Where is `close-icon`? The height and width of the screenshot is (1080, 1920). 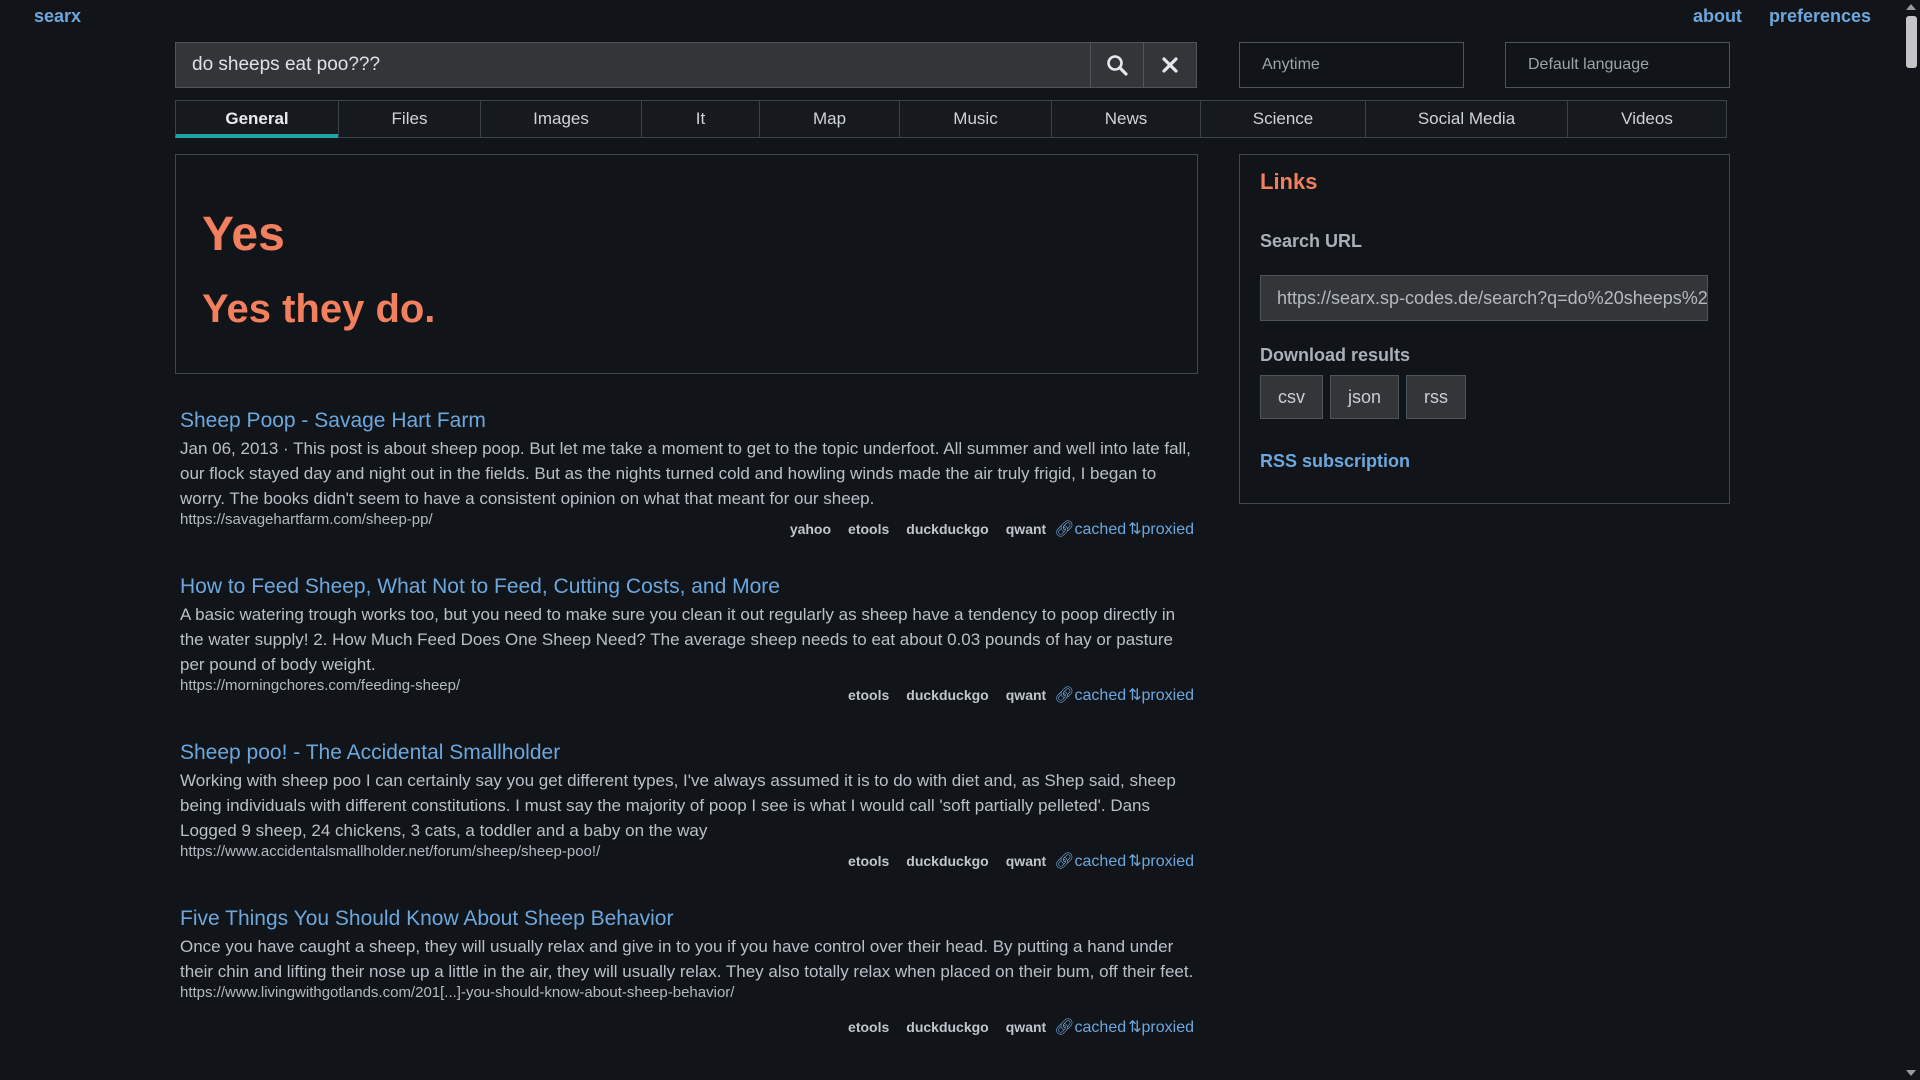
close-icon is located at coordinates (1170, 65).